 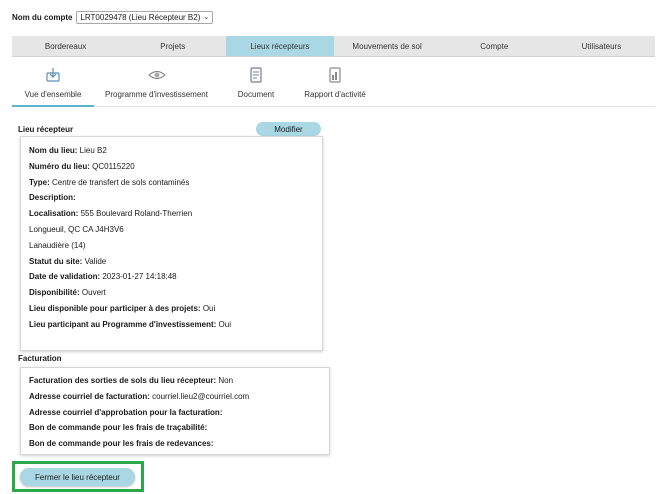 What do you see at coordinates (76, 229) in the screenshot?
I see `lieu-field-row: Longueuil, QC CA J4H3V6` at bounding box center [76, 229].